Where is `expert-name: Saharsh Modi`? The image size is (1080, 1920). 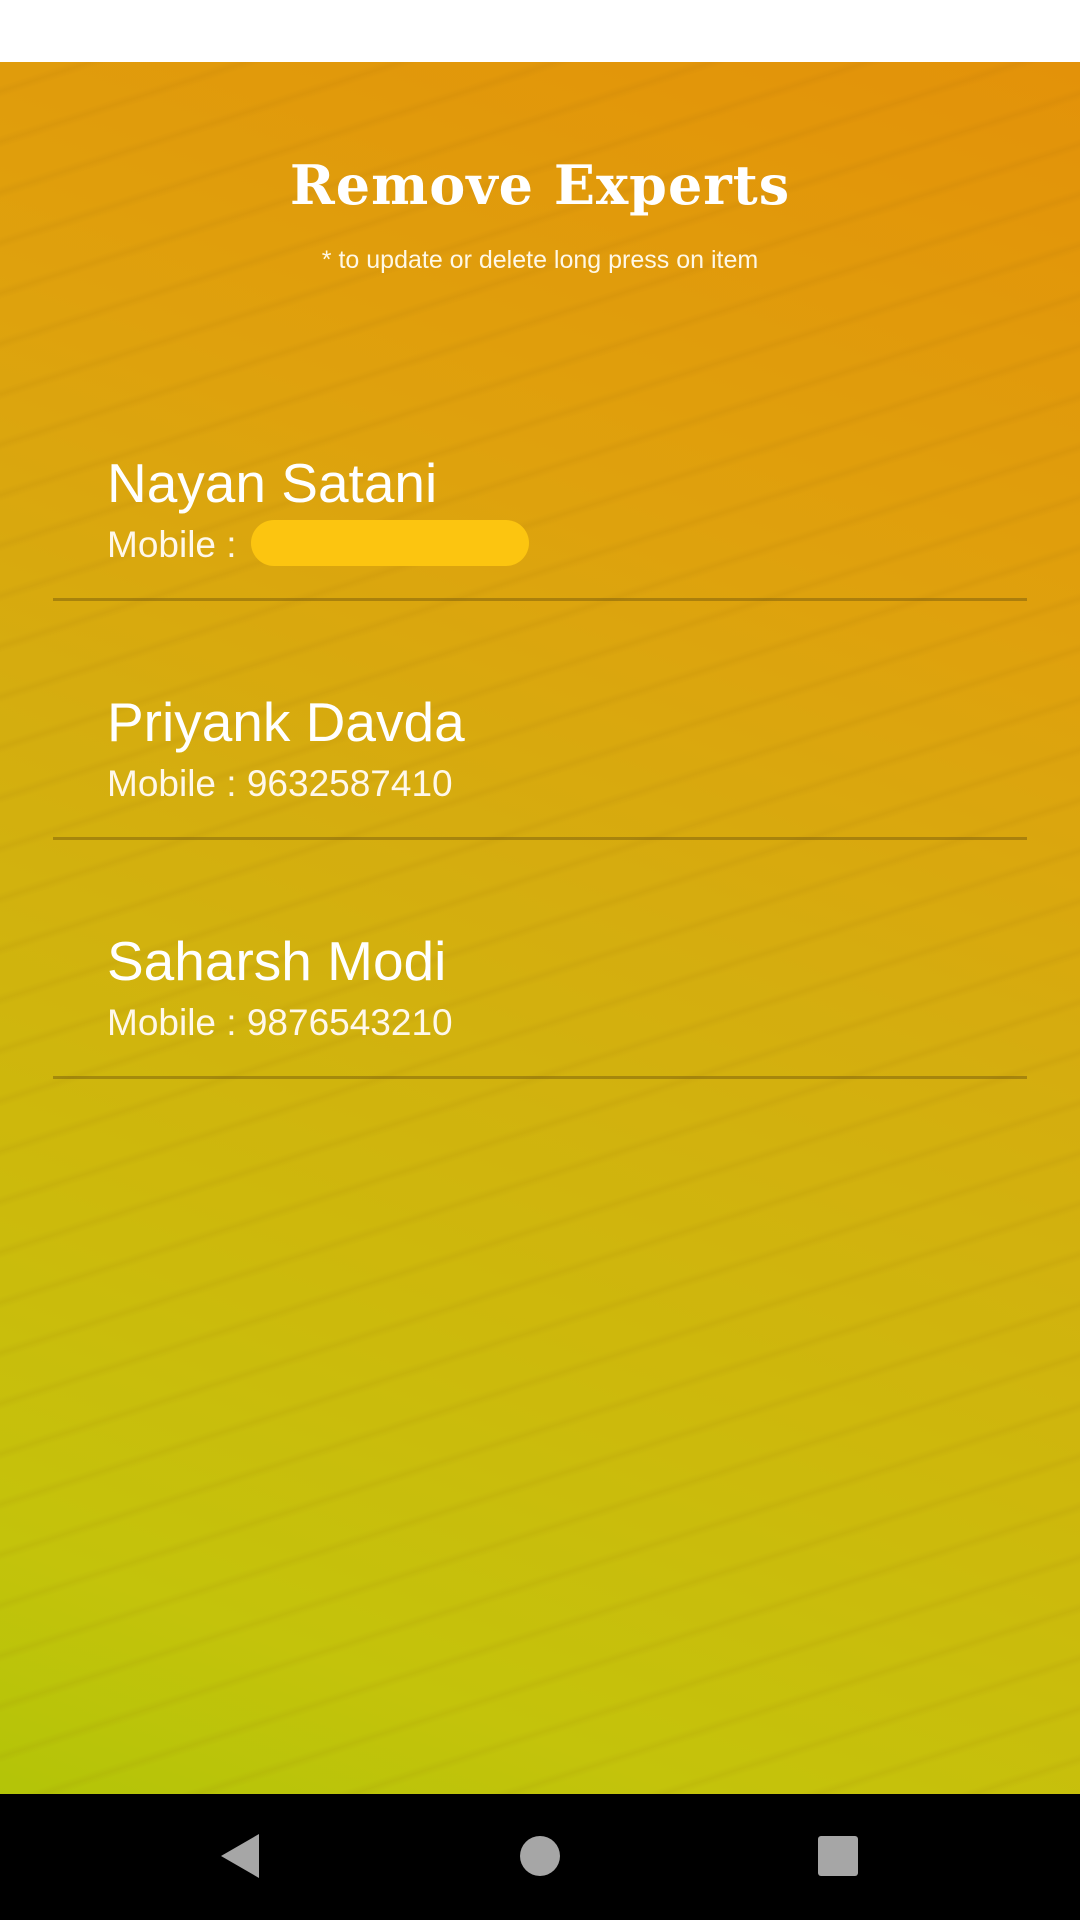
expert-name: Saharsh Modi is located at coordinates (277, 961).